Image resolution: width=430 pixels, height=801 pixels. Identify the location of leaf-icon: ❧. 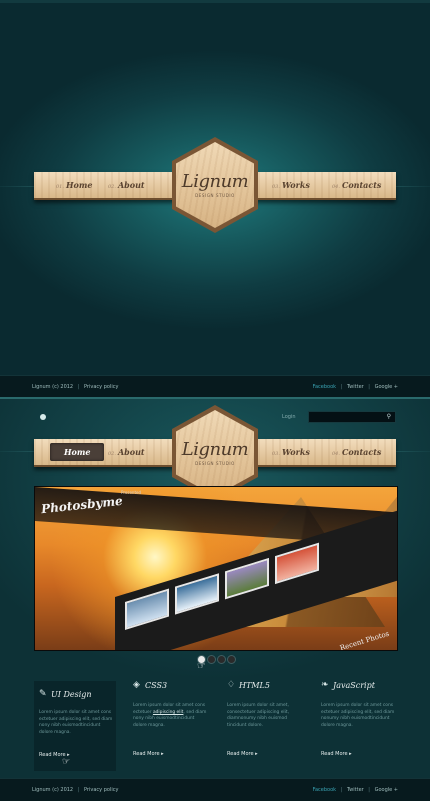
(325, 685).